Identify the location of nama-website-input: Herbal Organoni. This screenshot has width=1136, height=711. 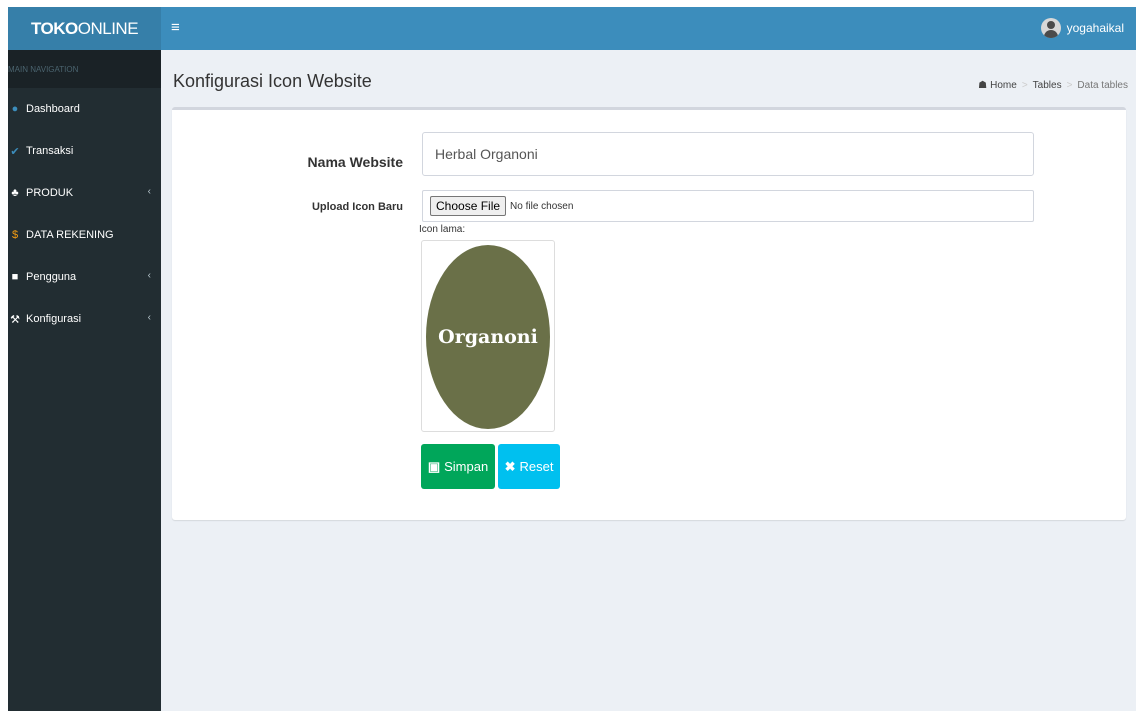
(728, 154).